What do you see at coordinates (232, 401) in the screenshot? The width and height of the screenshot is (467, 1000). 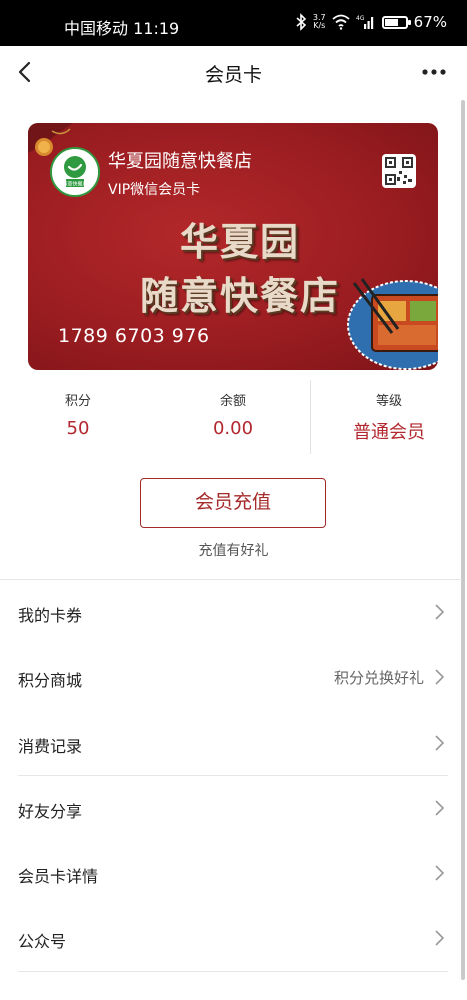 I see `balance-label: 余额` at bounding box center [232, 401].